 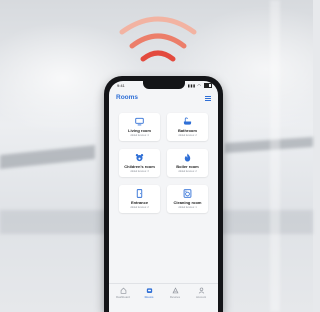 What do you see at coordinates (163, 100) in the screenshot?
I see `app-header: Rooms` at bounding box center [163, 100].